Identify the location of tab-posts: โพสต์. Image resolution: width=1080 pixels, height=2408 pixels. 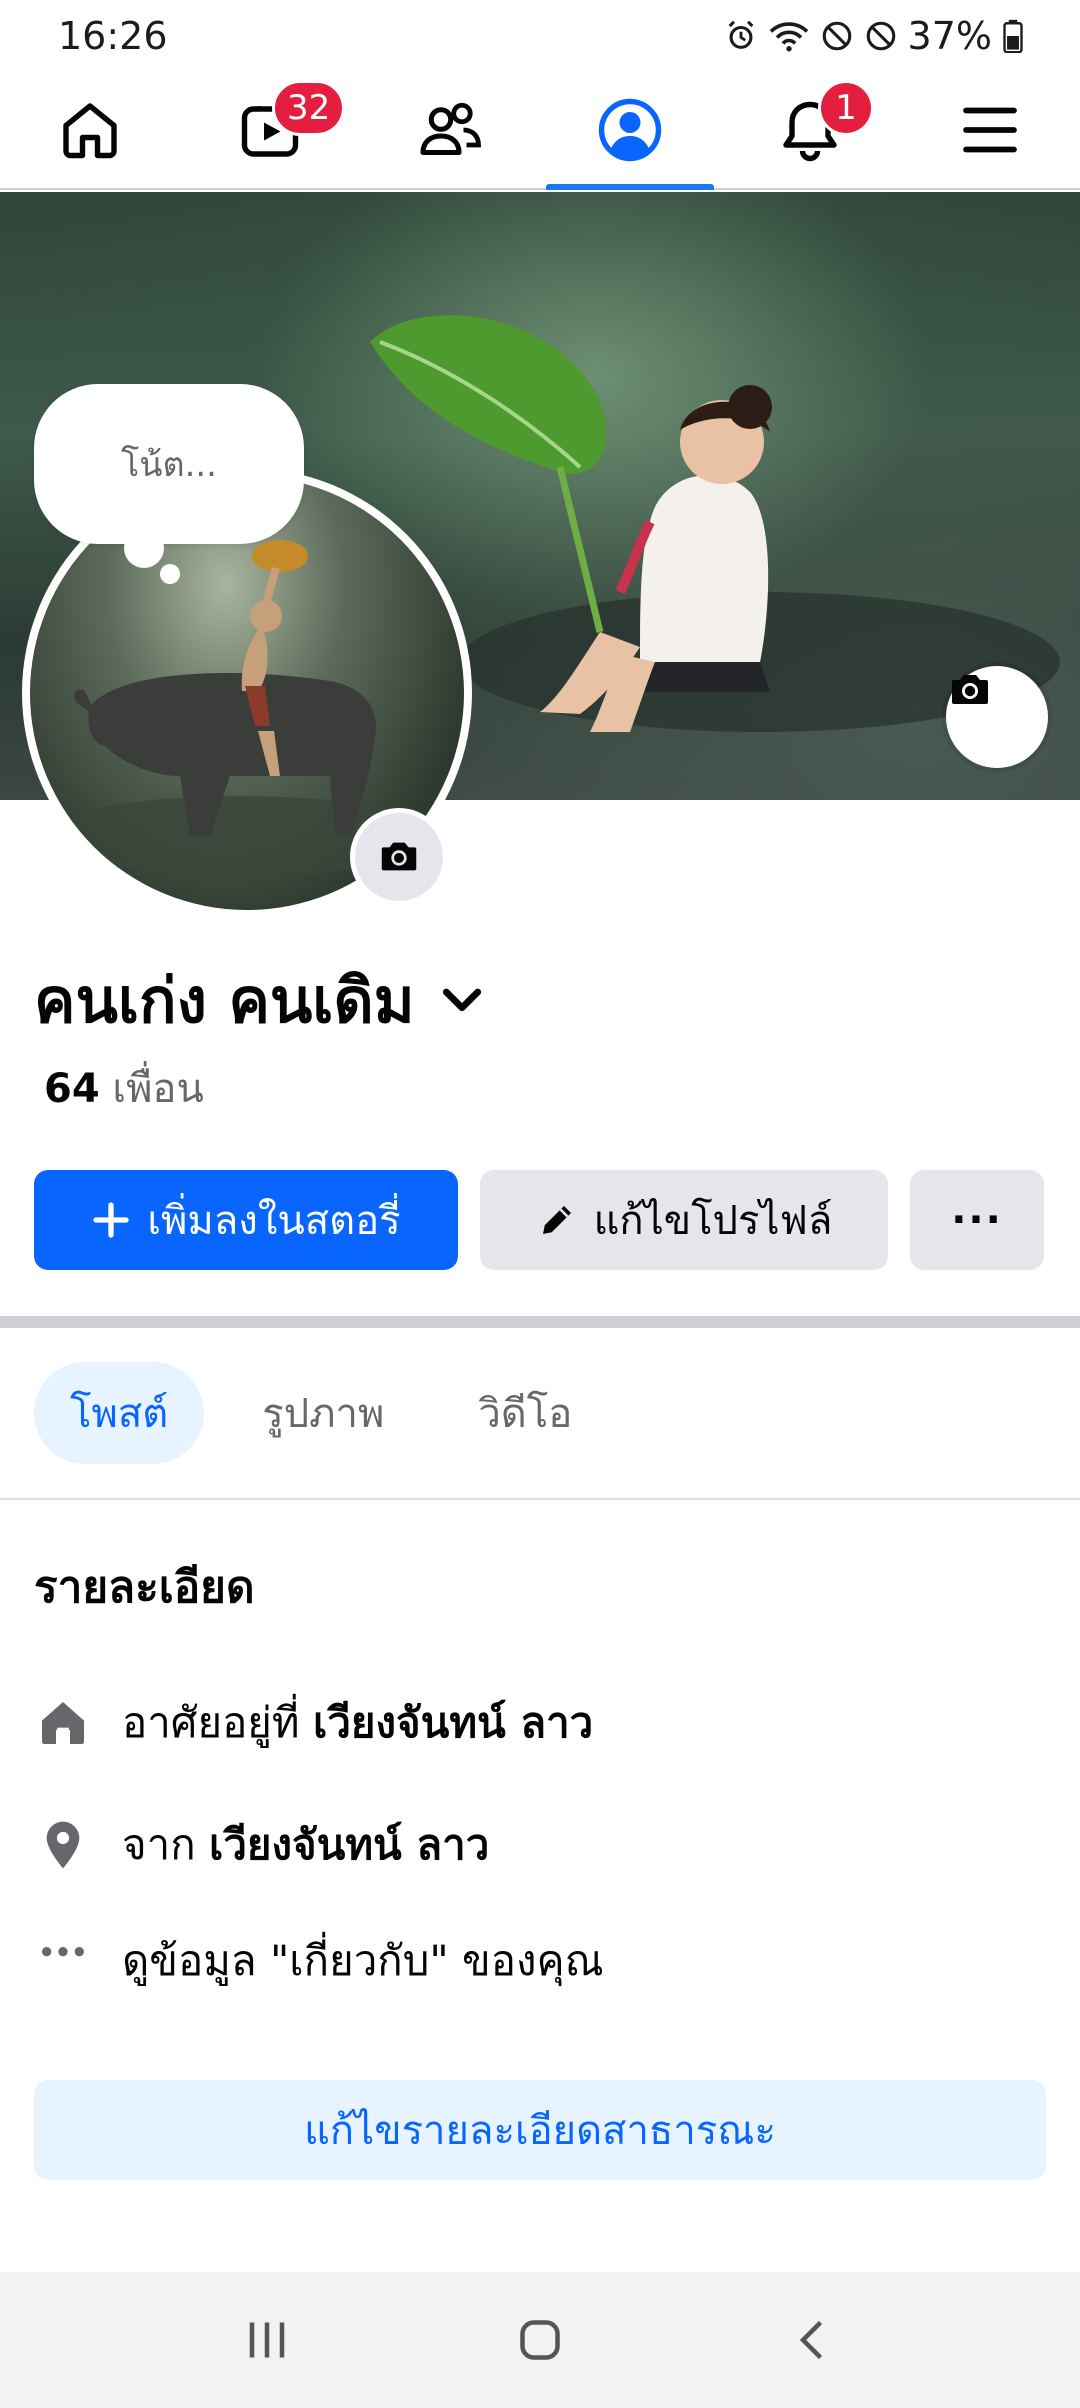
(119, 1413).